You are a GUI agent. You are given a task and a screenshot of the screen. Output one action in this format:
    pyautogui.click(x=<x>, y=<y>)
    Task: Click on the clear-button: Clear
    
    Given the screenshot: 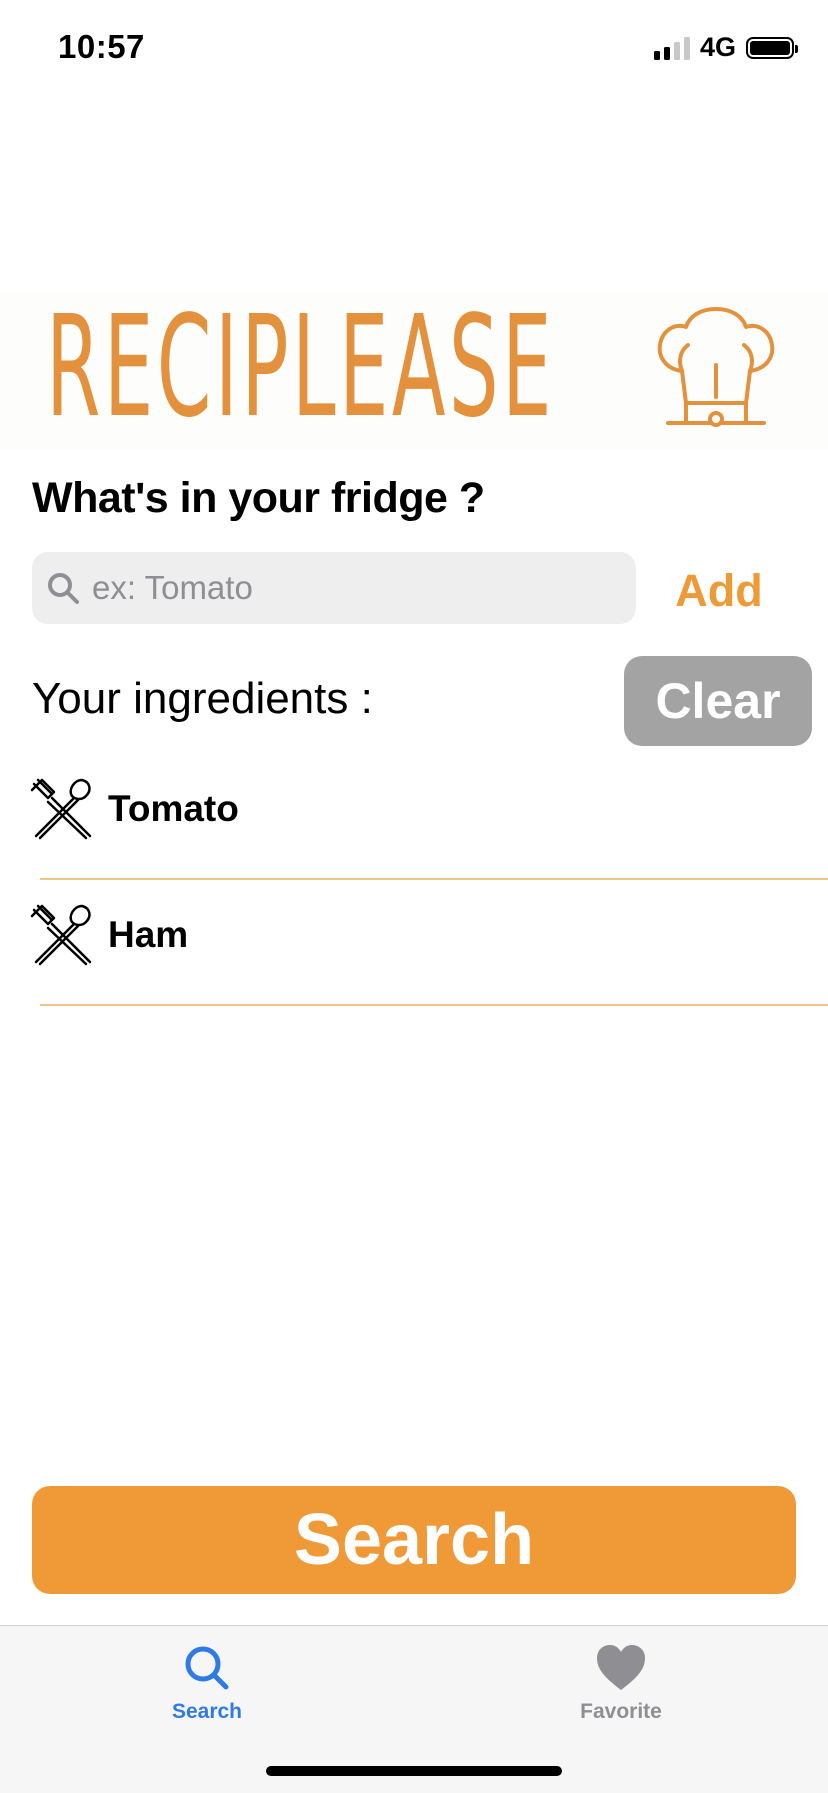 What is the action you would take?
    pyautogui.click(x=718, y=701)
    